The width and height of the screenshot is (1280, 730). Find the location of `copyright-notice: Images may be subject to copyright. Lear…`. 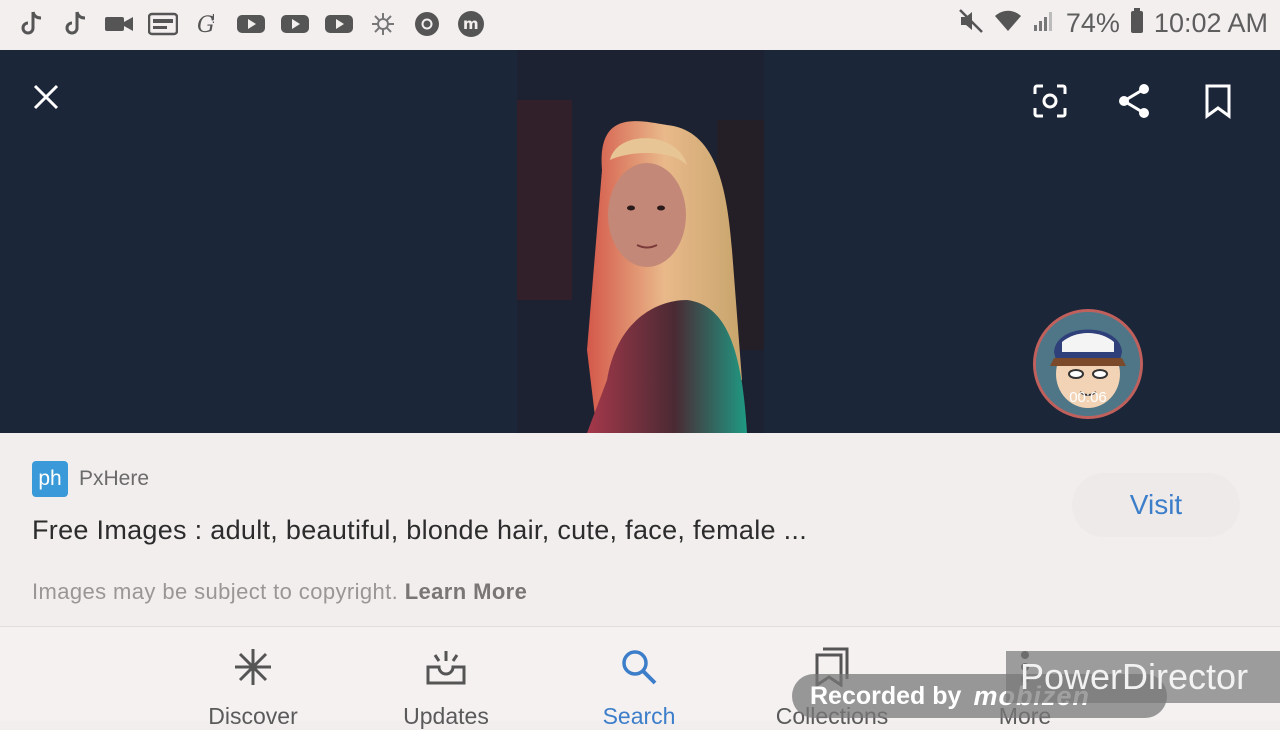

copyright-notice: Images may be subject to copyright. Lear… is located at coordinates (279, 592).